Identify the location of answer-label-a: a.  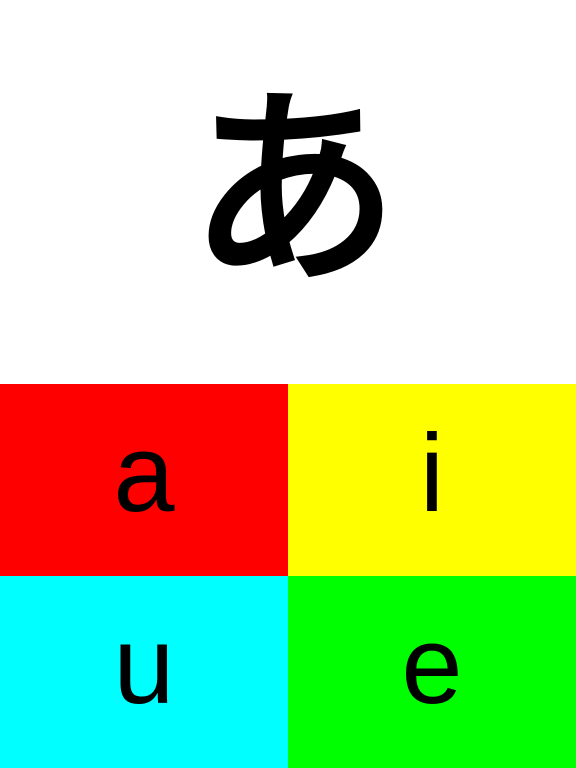
(144, 473).